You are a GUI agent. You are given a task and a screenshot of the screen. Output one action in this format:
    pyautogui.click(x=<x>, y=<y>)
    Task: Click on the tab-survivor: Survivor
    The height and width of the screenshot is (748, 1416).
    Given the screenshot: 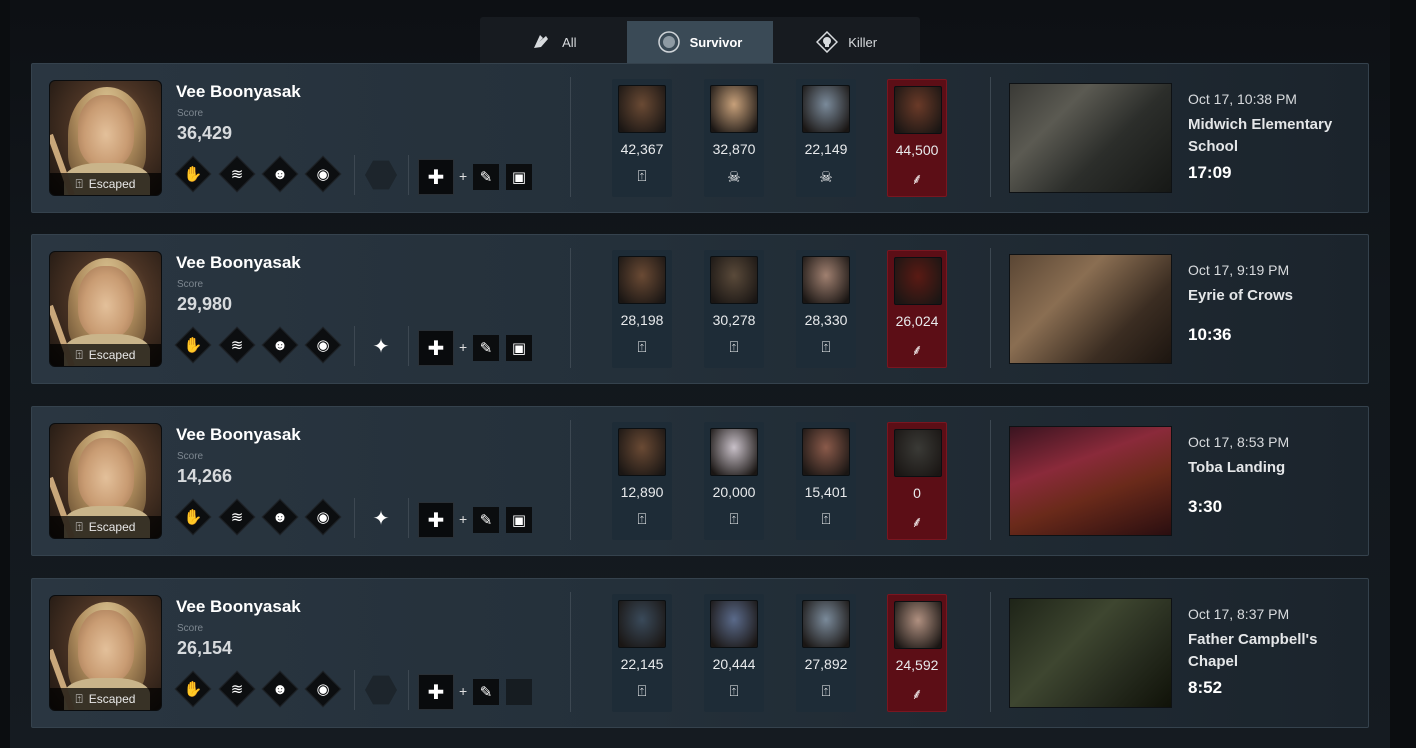 What is the action you would take?
    pyautogui.click(x=700, y=42)
    